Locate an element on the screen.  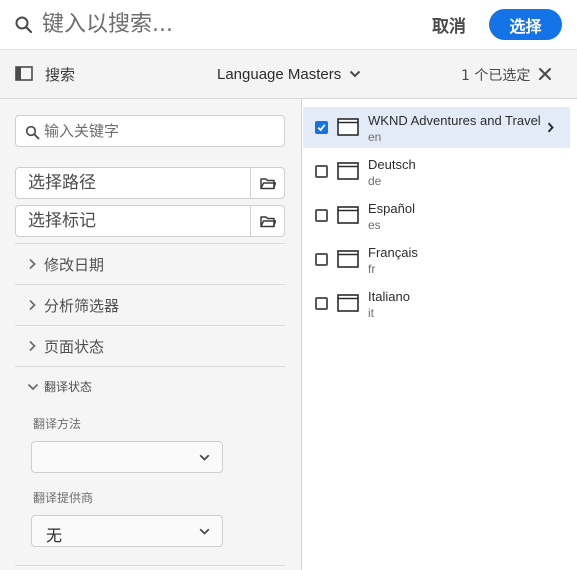
tags-browse-button is located at coordinates (267, 221).